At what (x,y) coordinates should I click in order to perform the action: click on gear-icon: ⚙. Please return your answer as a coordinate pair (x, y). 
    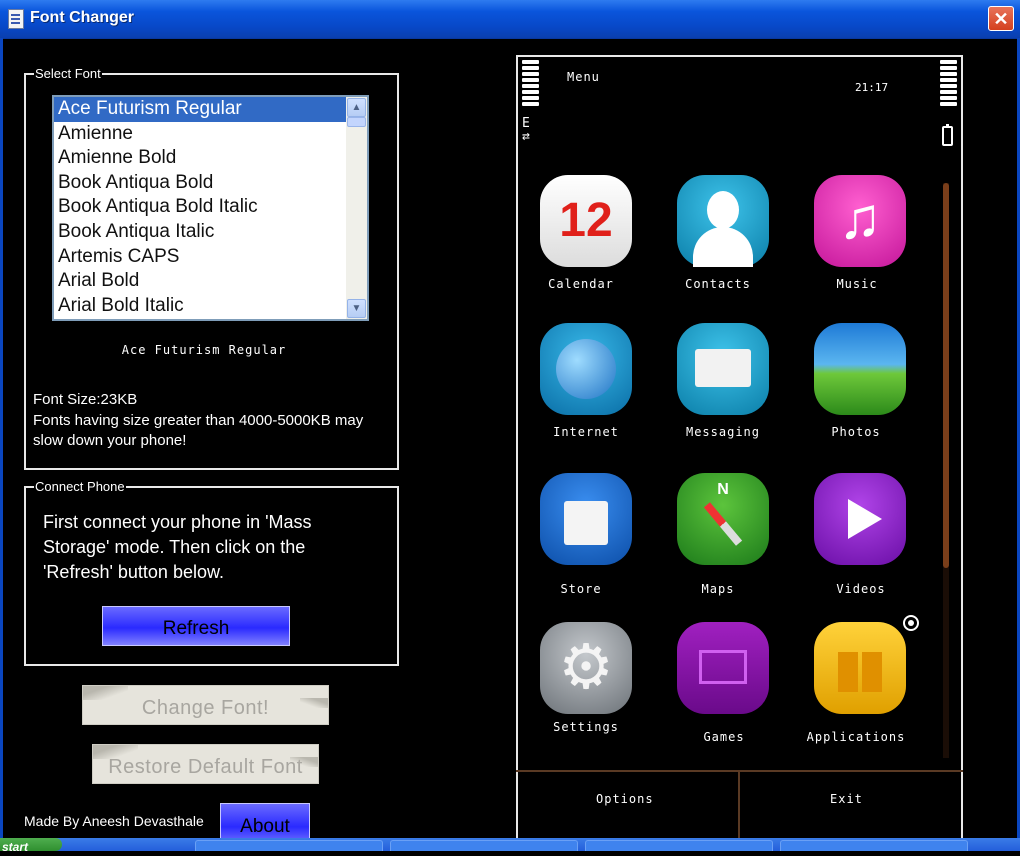
    Looking at the image, I should click on (586, 668).